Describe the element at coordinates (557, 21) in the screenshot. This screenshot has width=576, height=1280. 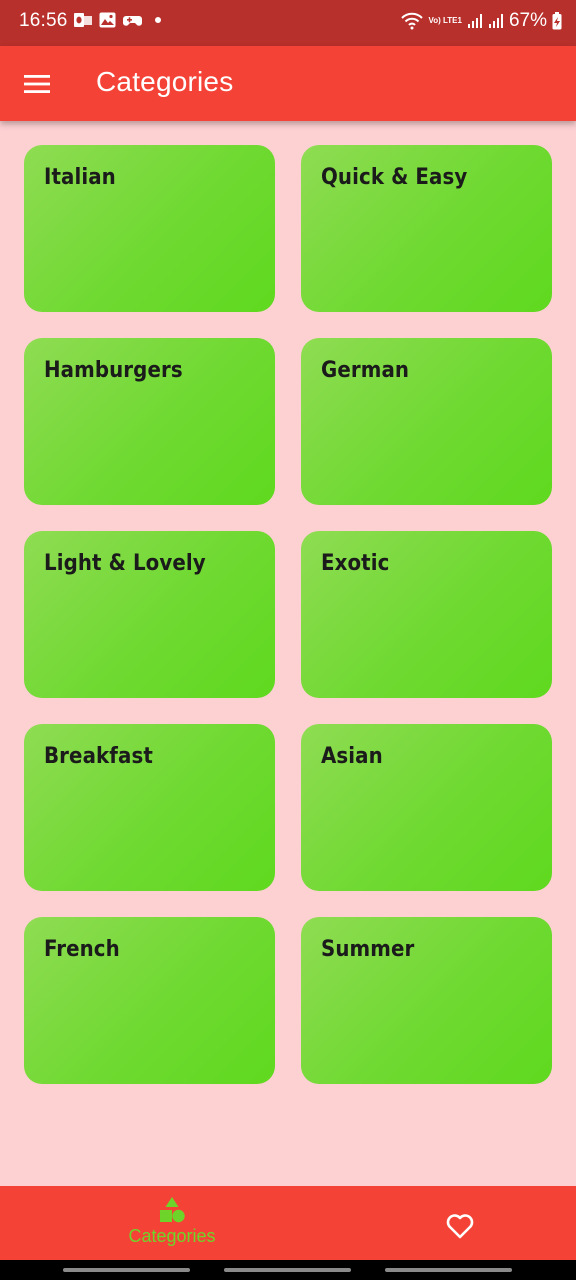
I see `battery-charging-icon` at that location.